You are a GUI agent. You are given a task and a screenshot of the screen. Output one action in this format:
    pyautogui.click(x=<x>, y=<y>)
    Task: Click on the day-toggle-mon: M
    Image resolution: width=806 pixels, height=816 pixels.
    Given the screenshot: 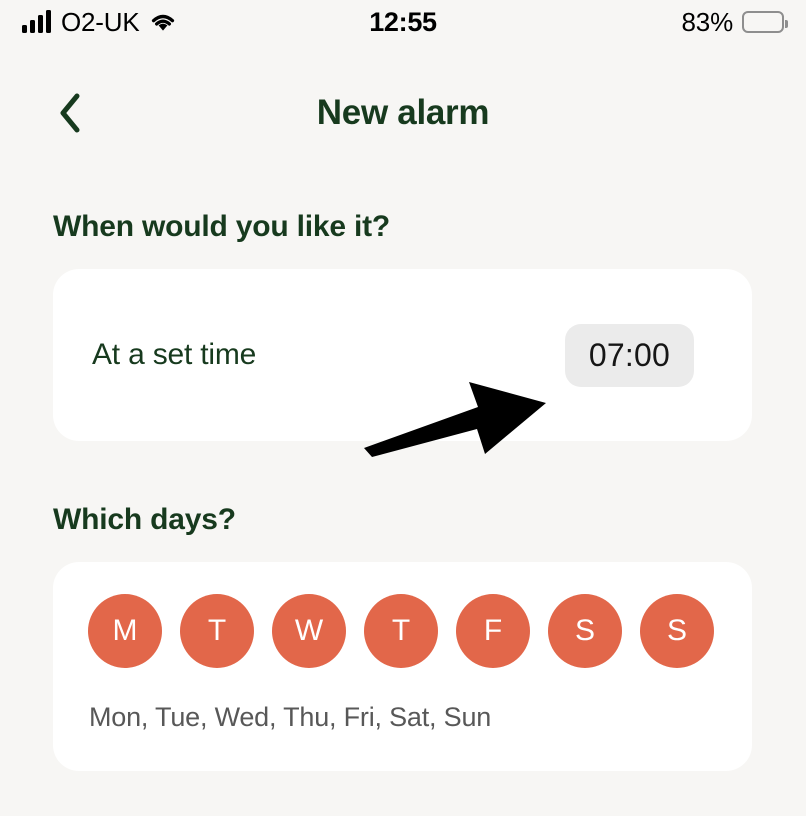 What is the action you would take?
    pyautogui.click(x=125, y=631)
    